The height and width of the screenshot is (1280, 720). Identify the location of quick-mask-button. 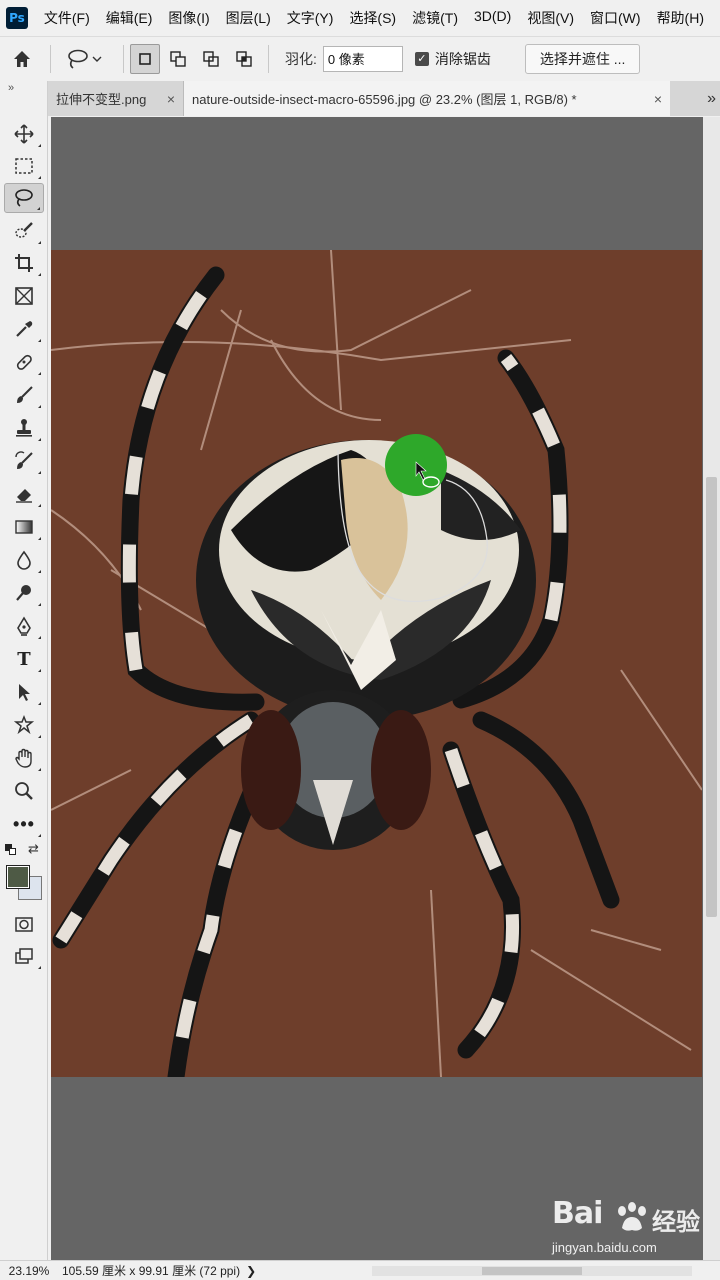
(24, 924).